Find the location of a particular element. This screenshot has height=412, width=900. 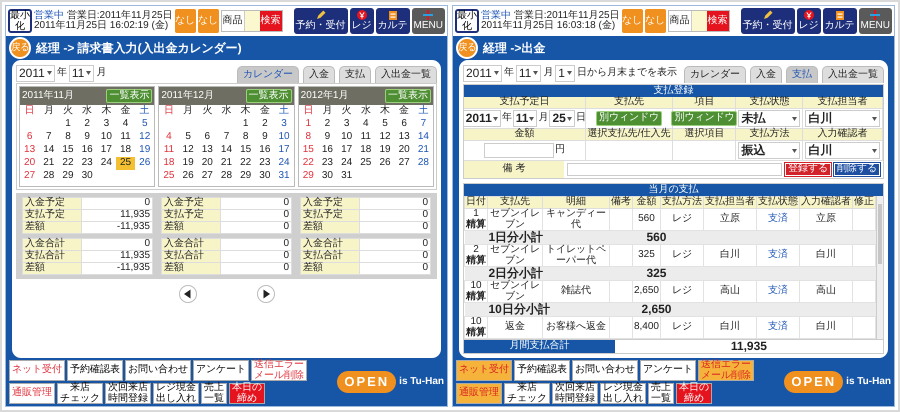

calendar-day: 16 is located at coordinates (87, 150).